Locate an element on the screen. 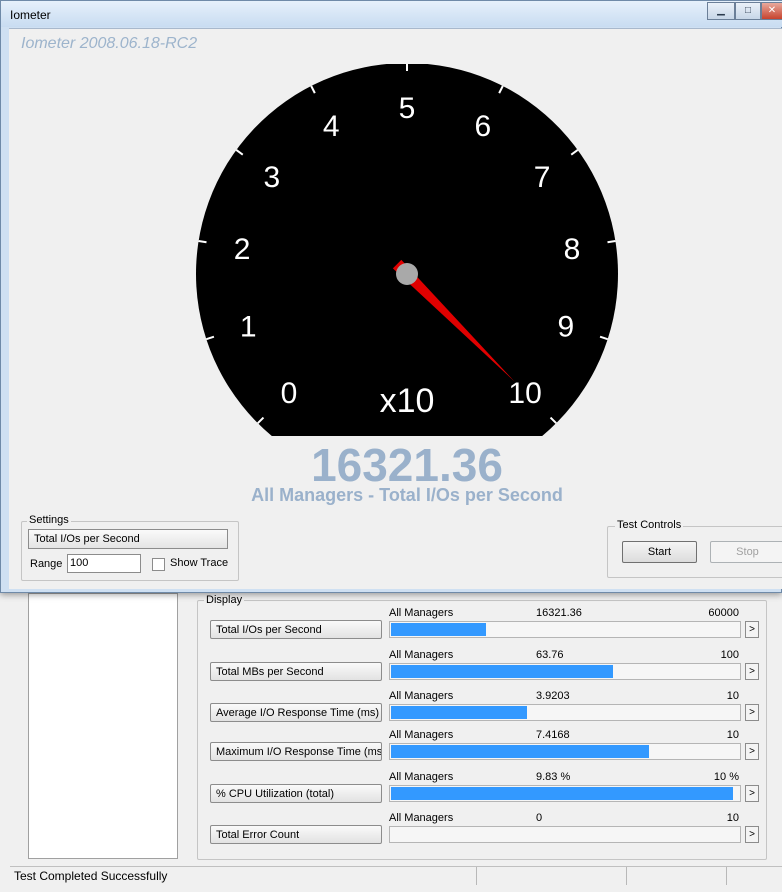  close-button: ✕ is located at coordinates (771, 11).